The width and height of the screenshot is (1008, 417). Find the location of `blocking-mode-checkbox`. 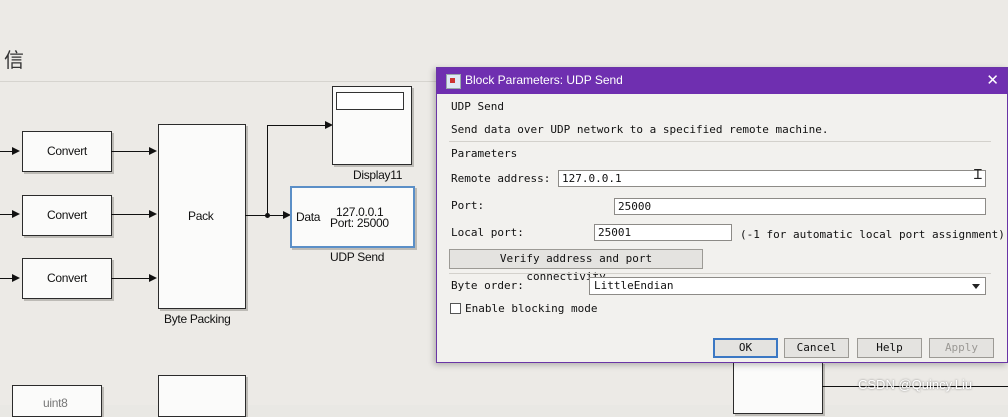

blocking-mode-checkbox is located at coordinates (455, 308).